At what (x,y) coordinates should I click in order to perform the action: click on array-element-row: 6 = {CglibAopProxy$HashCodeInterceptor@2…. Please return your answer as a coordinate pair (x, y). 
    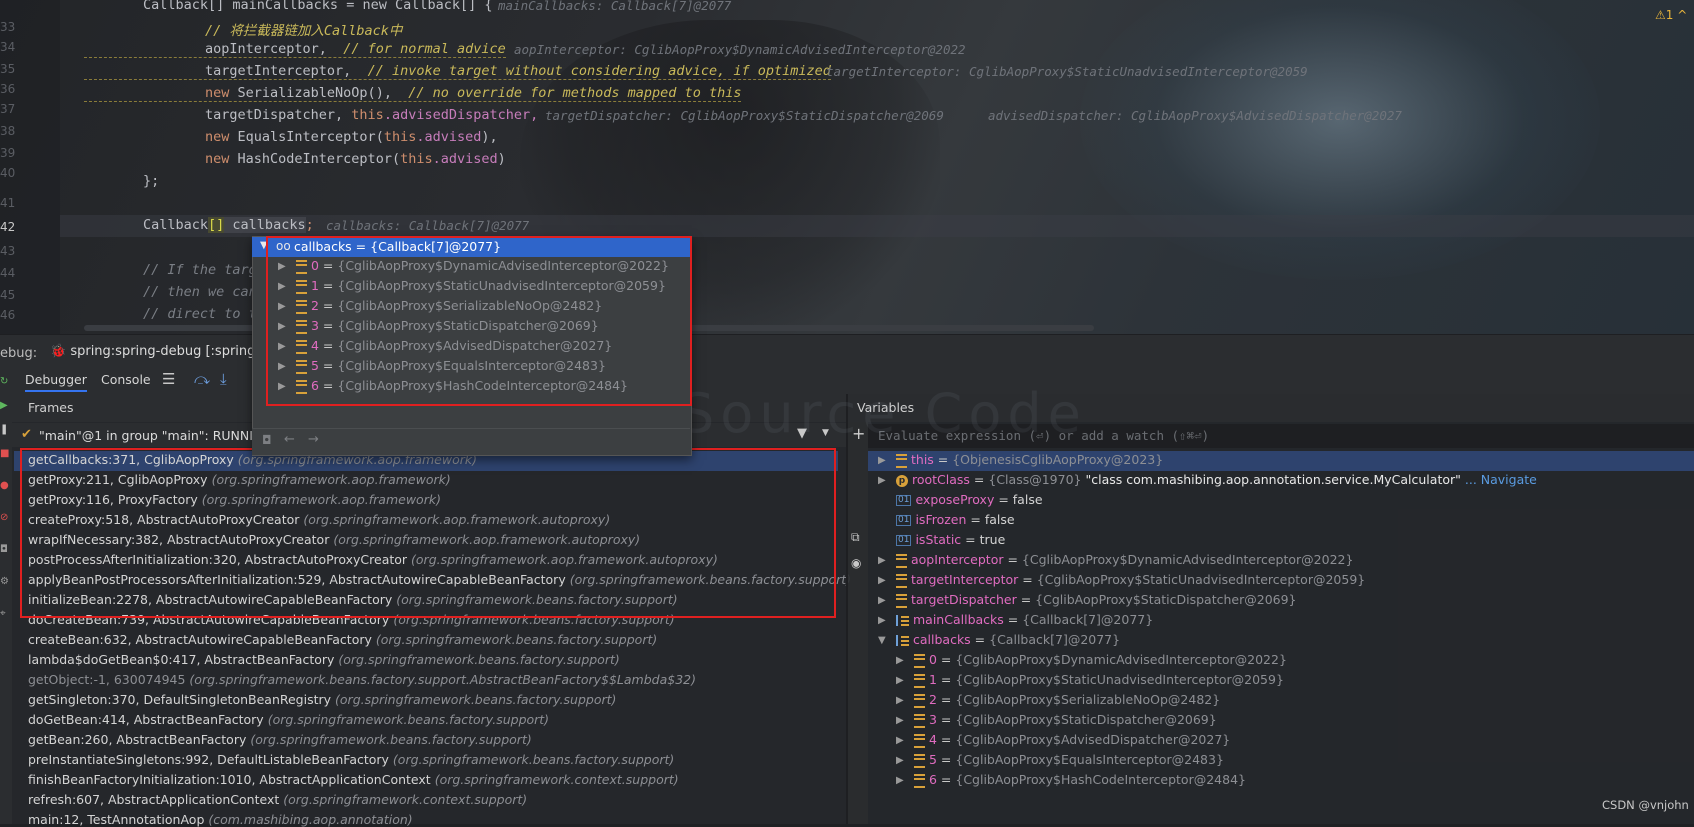
    Looking at the image, I should click on (1080, 780).